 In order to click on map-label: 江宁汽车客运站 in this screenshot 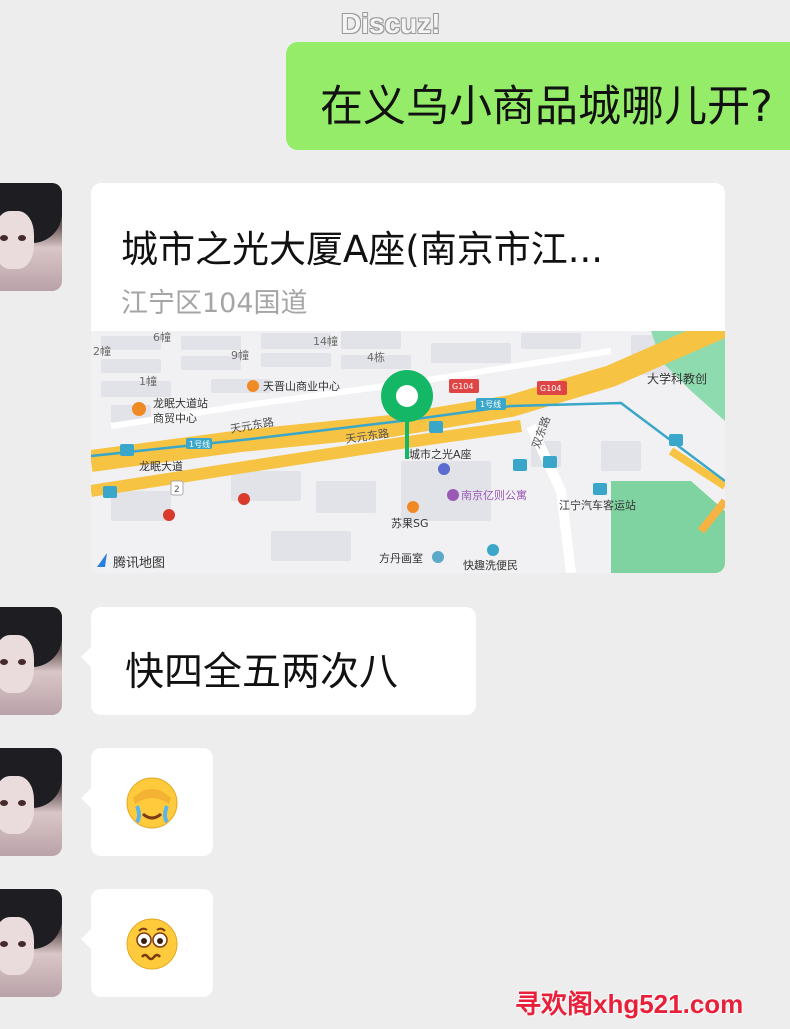, I will do `click(597, 505)`.